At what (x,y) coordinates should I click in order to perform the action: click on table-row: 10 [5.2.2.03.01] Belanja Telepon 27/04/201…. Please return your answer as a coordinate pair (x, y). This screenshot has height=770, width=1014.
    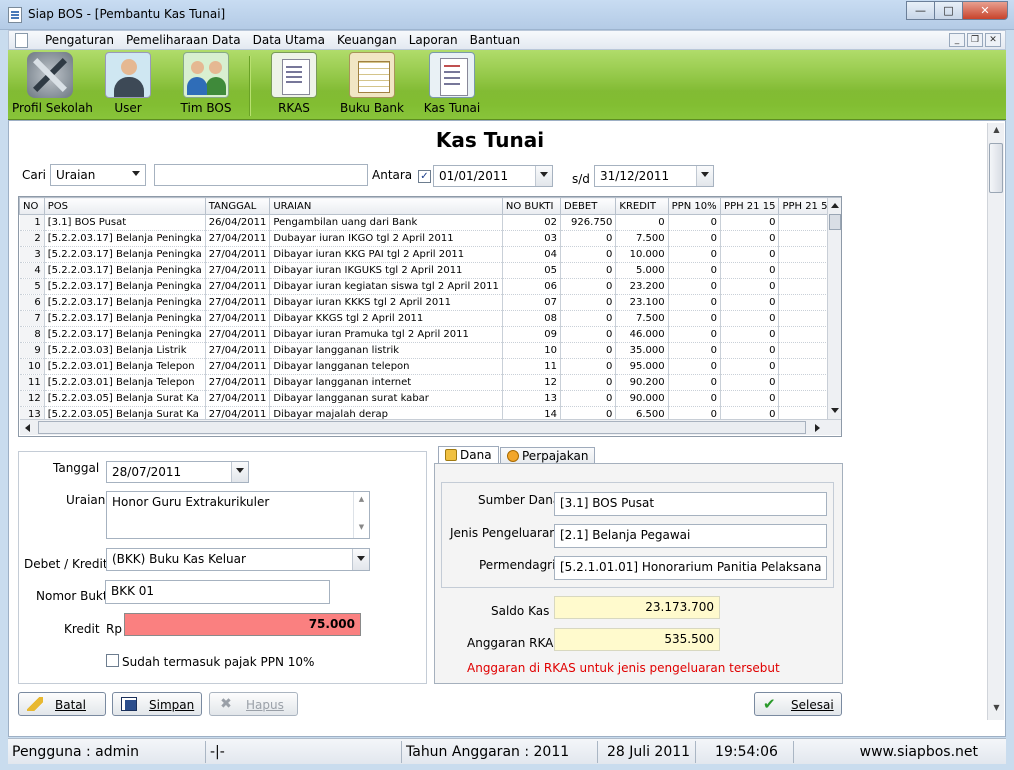
    Looking at the image, I should click on (430, 366).